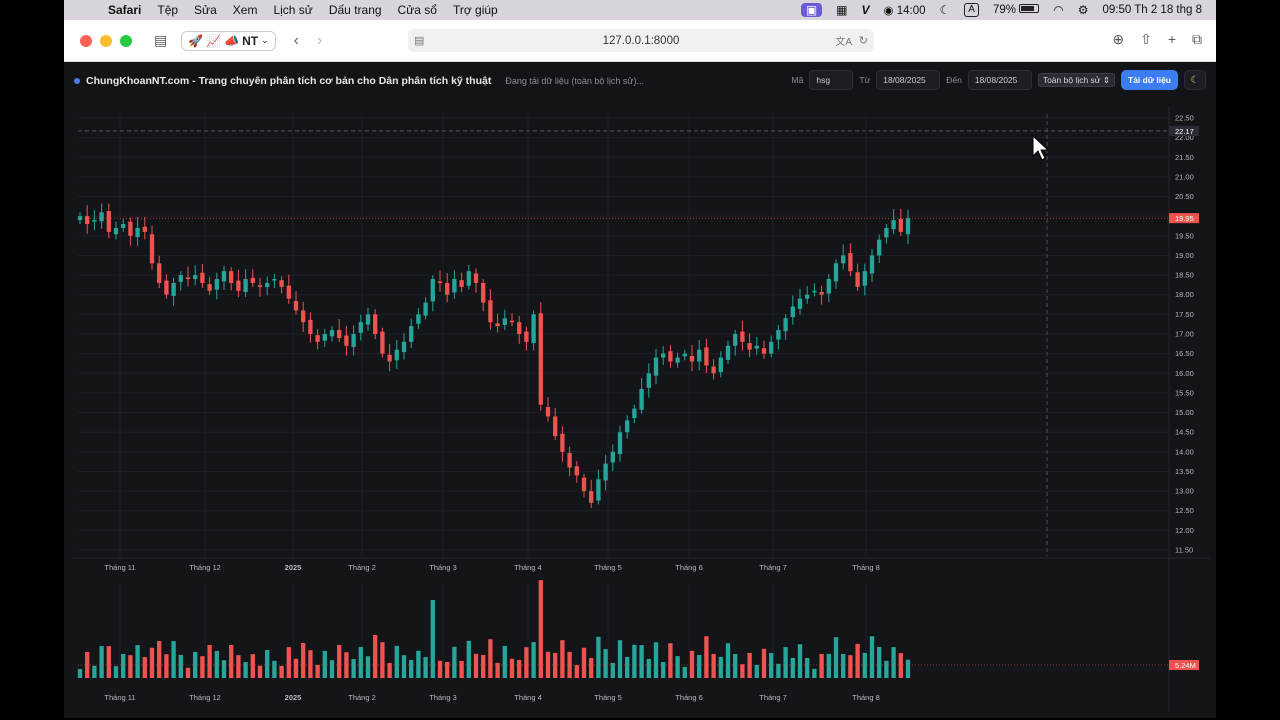 The image size is (1280, 720). What do you see at coordinates (417, 10) in the screenshot?
I see `menu-window: Cửa sổ` at bounding box center [417, 10].